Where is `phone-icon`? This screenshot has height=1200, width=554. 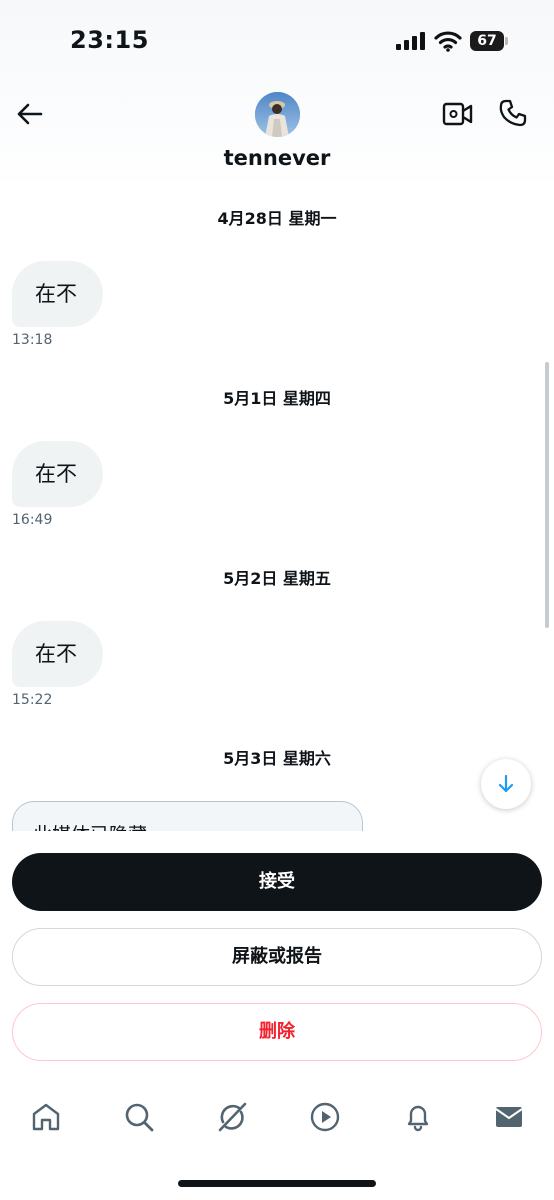 phone-icon is located at coordinates (513, 113).